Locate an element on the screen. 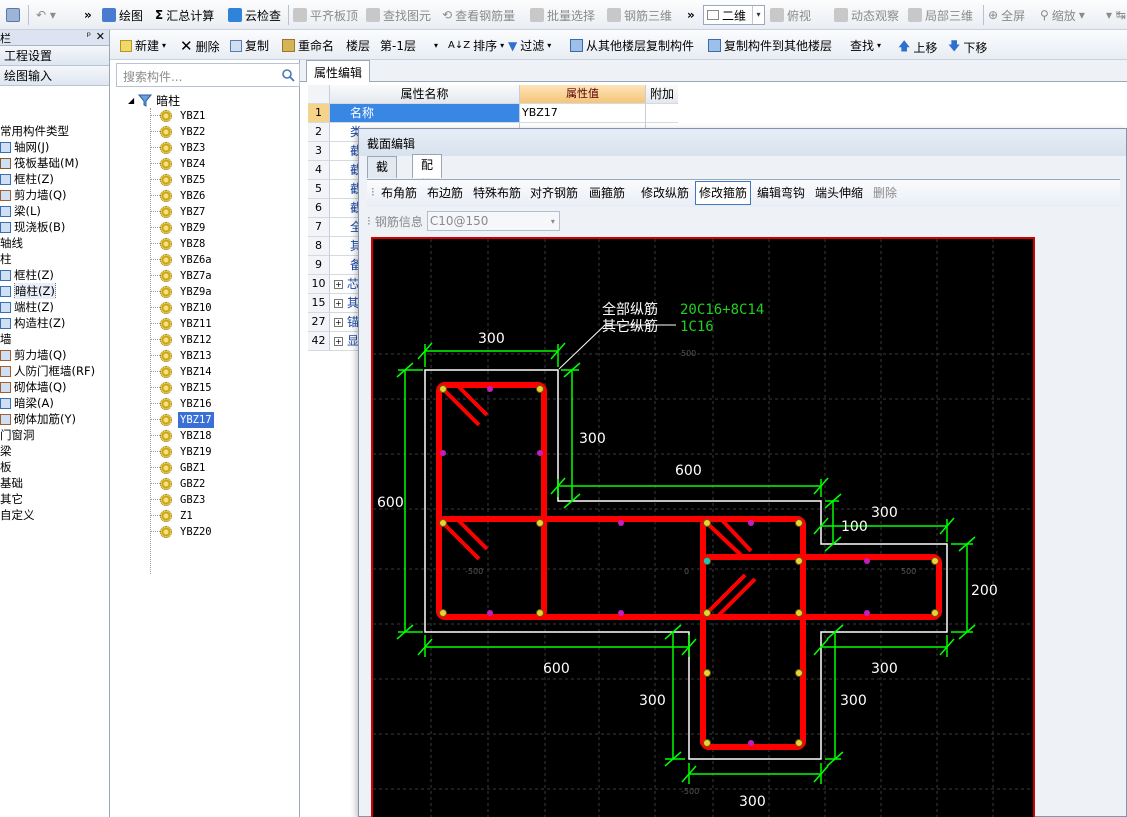 Image resolution: width=1127 pixels, height=817 pixels. nav-tree-item: 门窗洞 is located at coordinates (55, 435).